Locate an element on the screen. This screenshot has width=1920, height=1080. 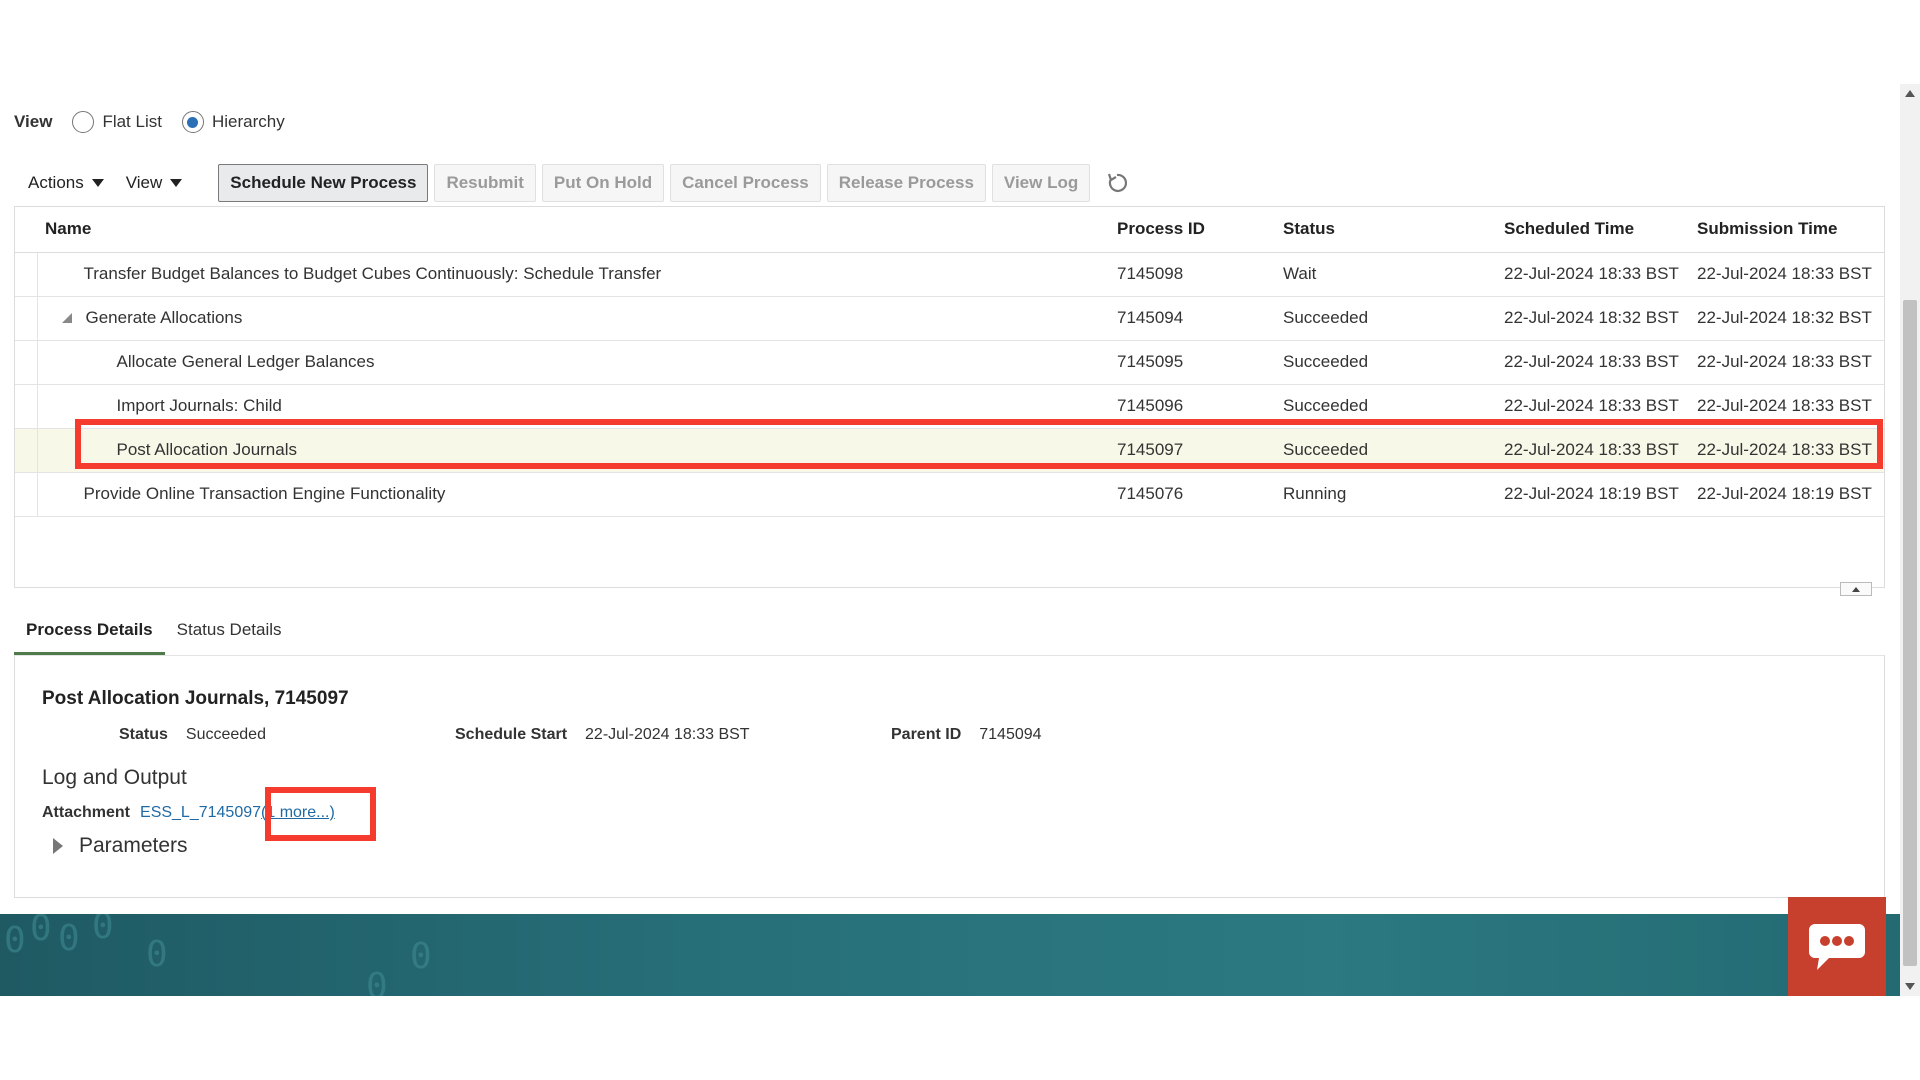
view-log-button: View Log is located at coordinates (1041, 183).